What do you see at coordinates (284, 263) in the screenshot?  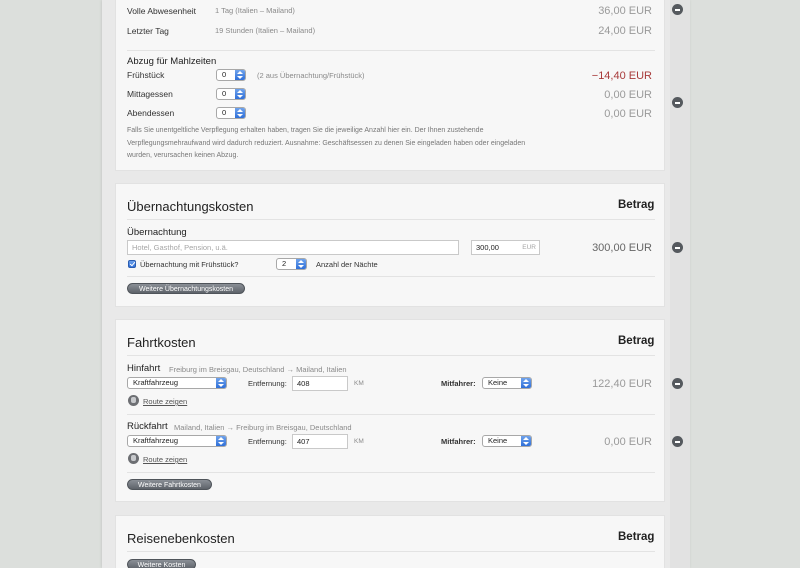 I see `stepper-value: 2` at bounding box center [284, 263].